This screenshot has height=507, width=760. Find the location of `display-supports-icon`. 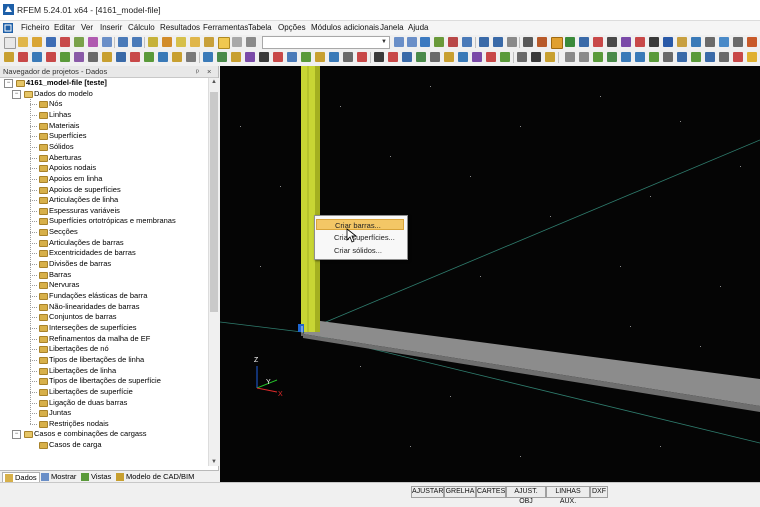

display-supports-icon is located at coordinates (435, 57).